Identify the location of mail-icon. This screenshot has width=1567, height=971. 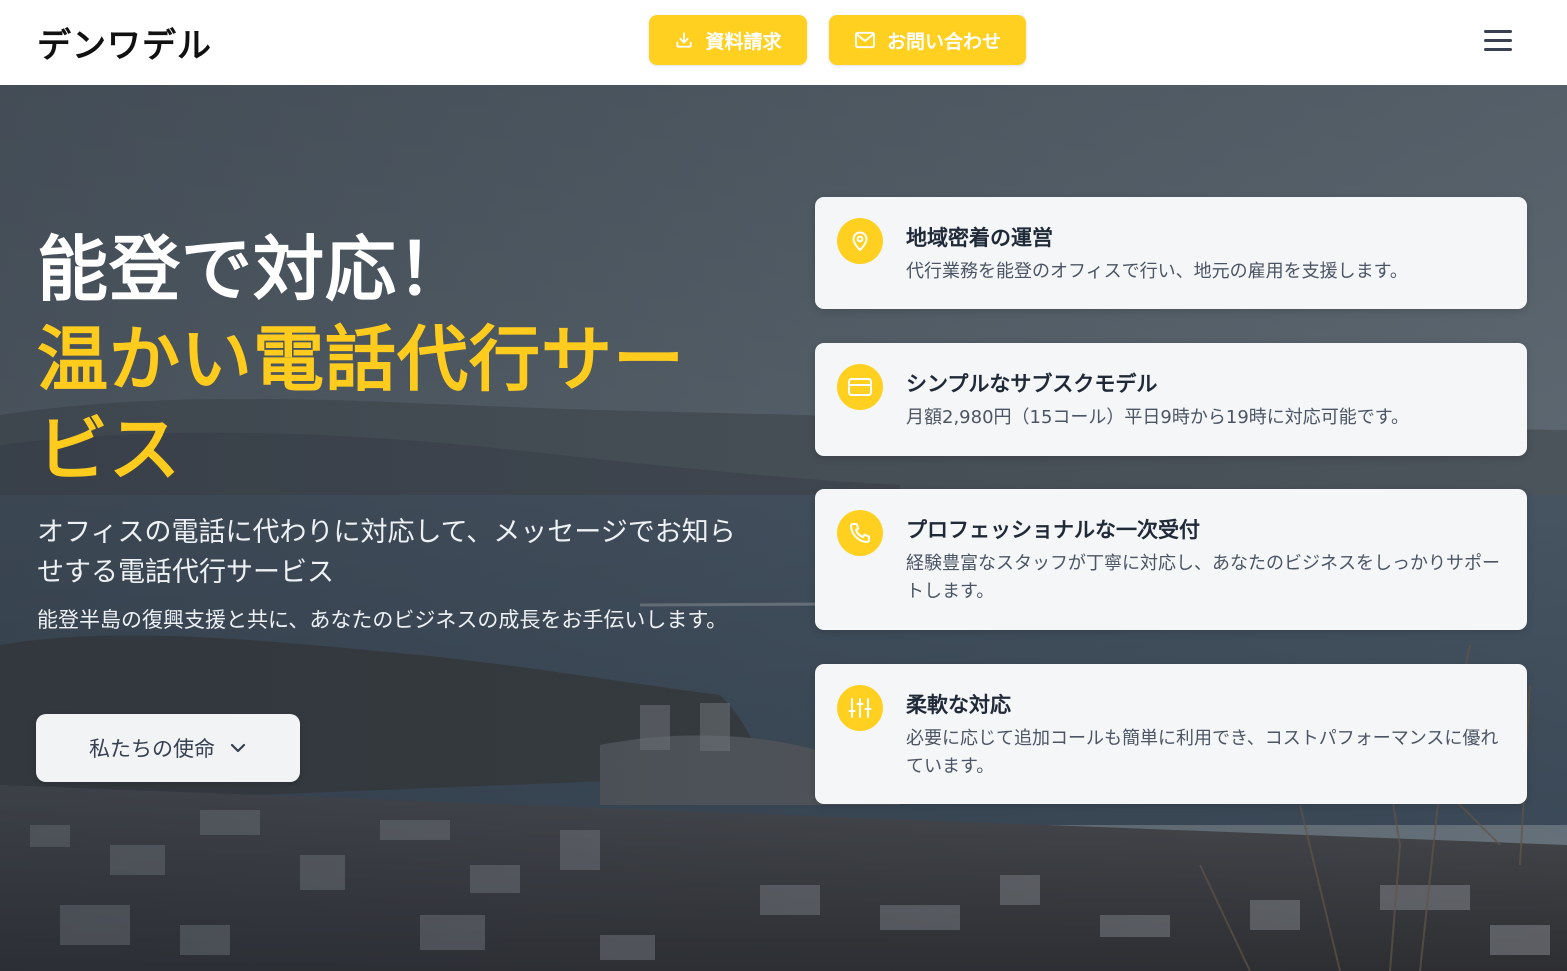
(865, 40).